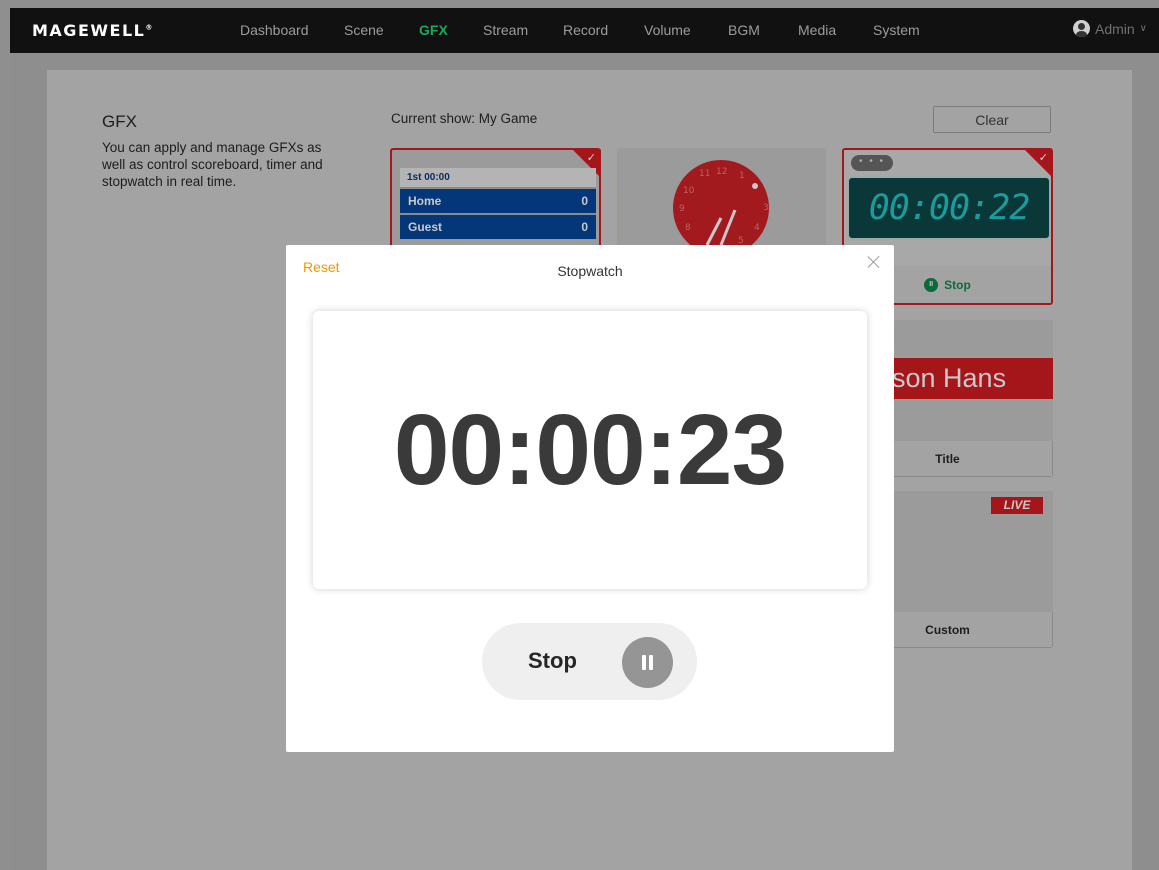 The width and height of the screenshot is (1159, 870). What do you see at coordinates (721, 204) in the screenshot?
I see `analog-clock-icon: 12 1 3 11 10 9 8 4 5` at bounding box center [721, 204].